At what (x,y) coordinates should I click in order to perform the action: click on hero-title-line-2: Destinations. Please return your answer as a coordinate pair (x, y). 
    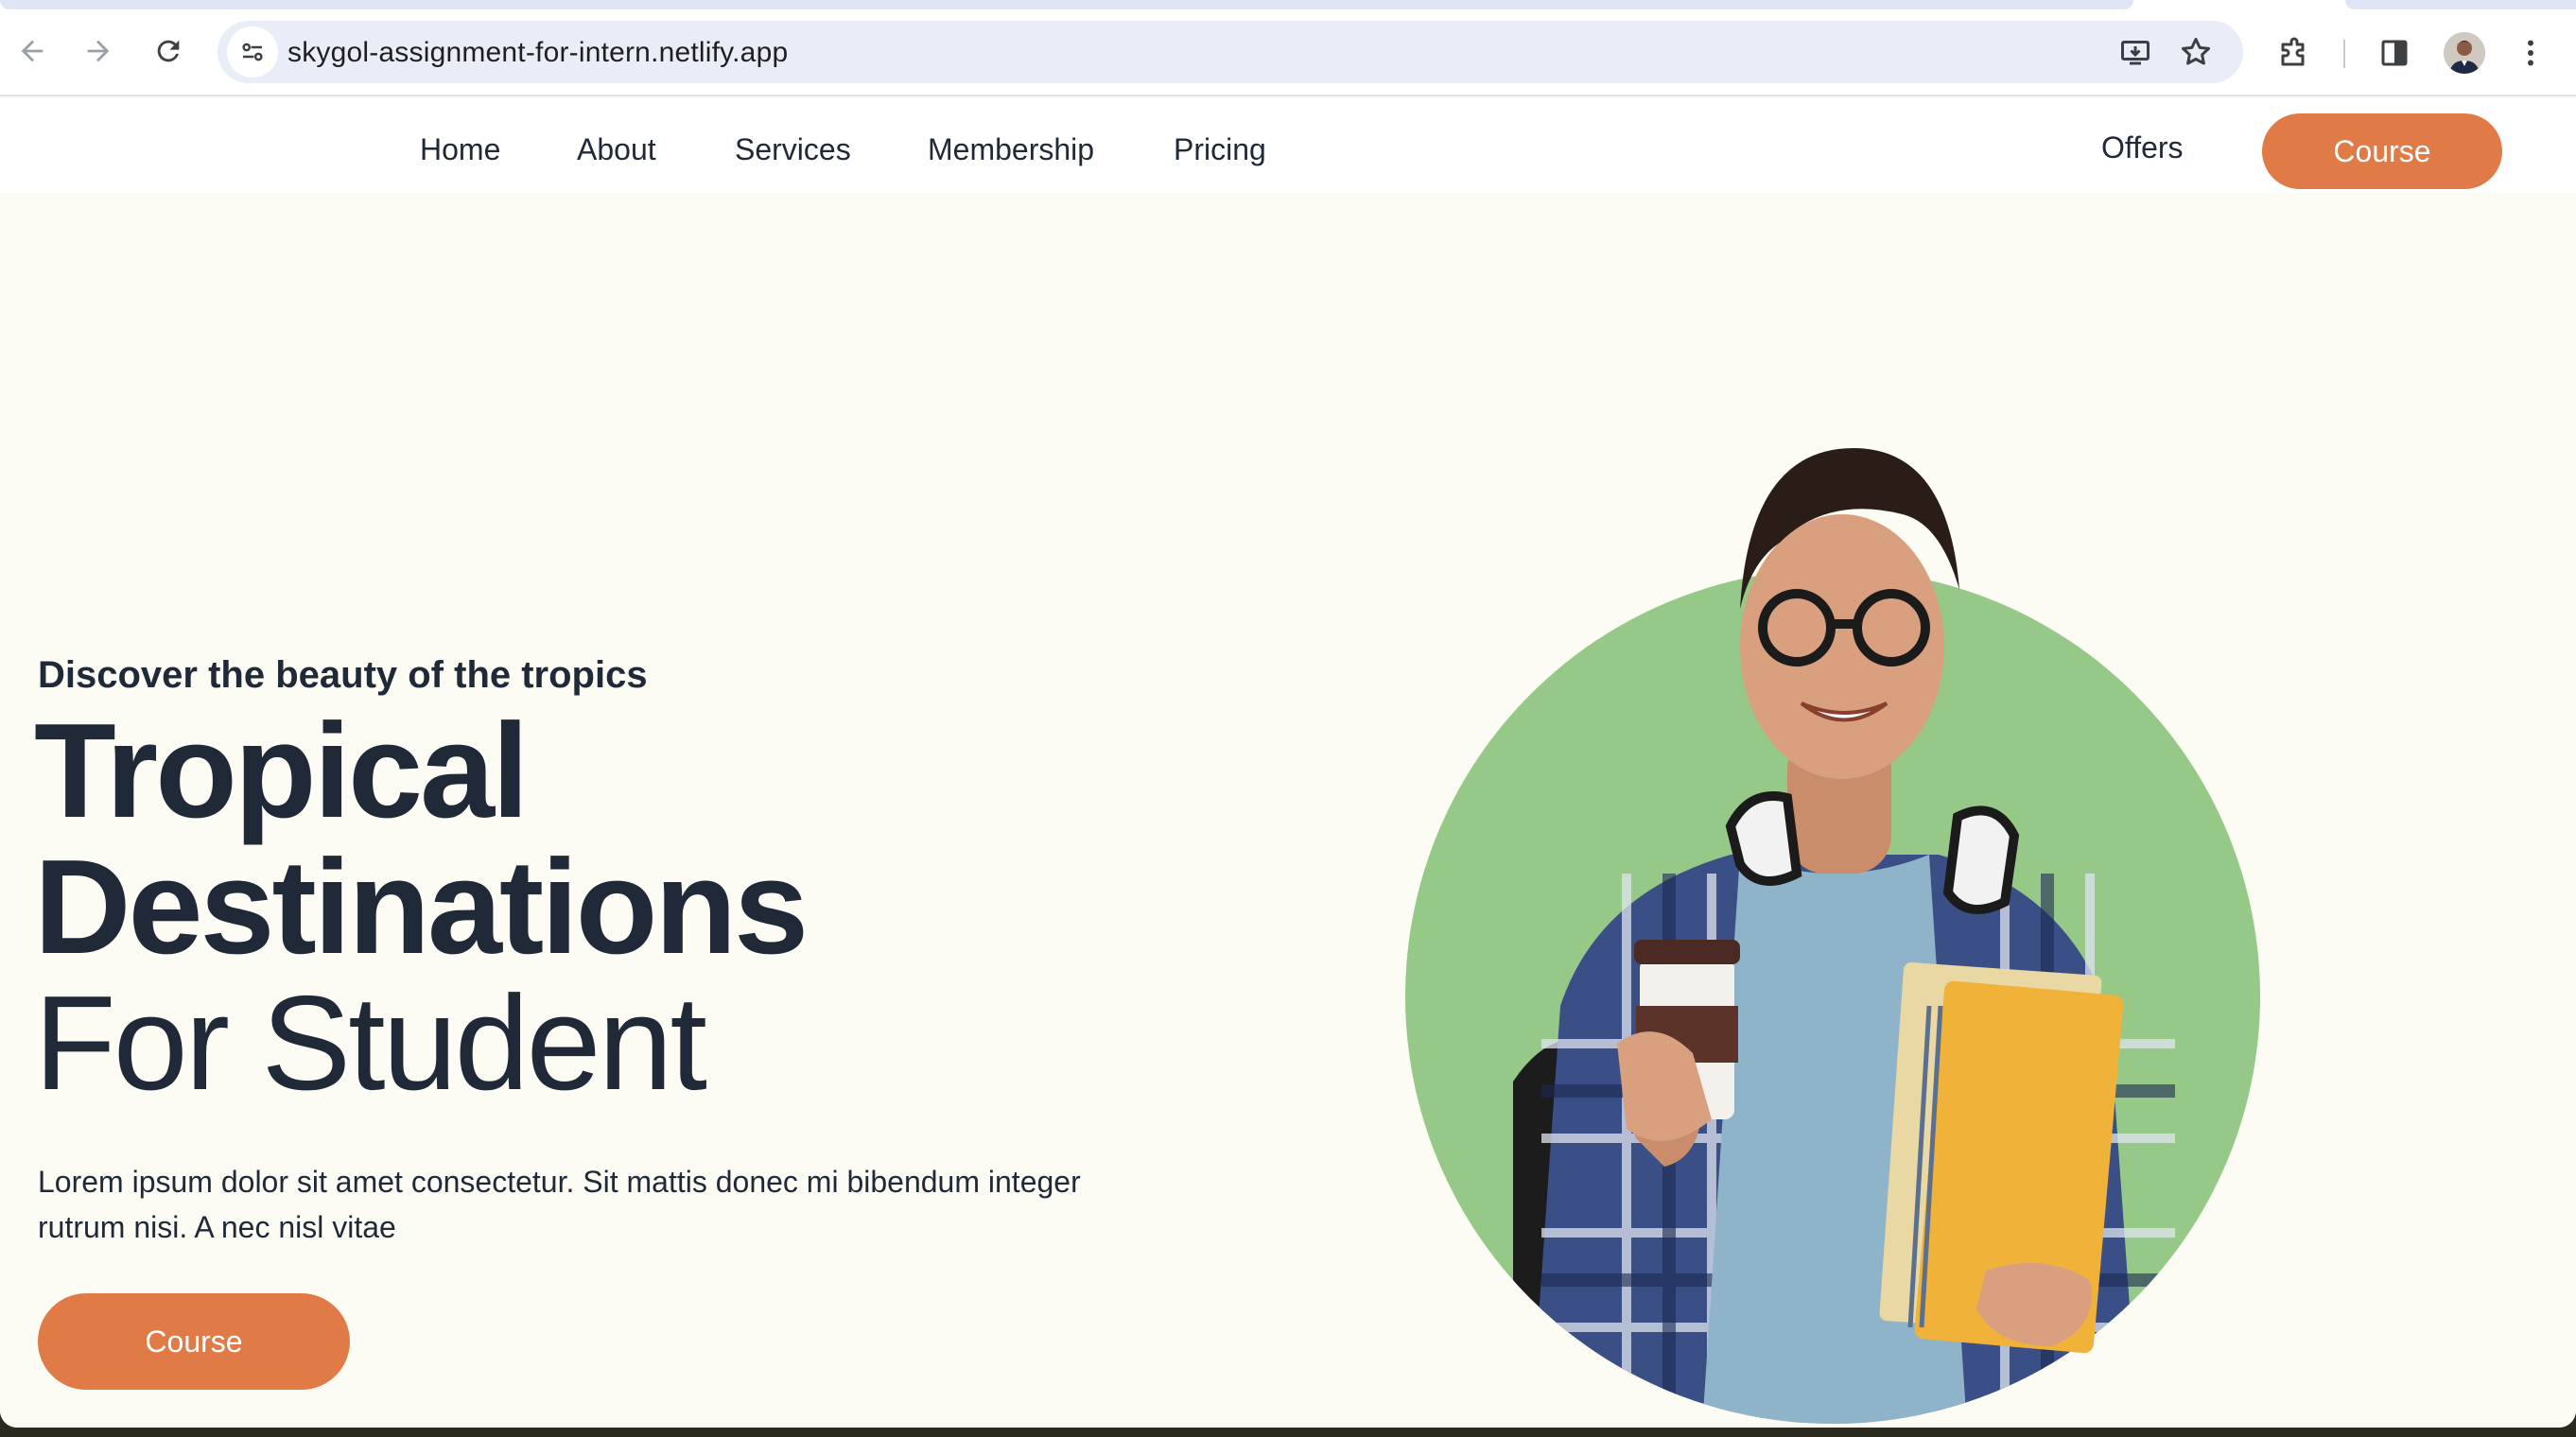
    Looking at the image, I should click on (421, 907).